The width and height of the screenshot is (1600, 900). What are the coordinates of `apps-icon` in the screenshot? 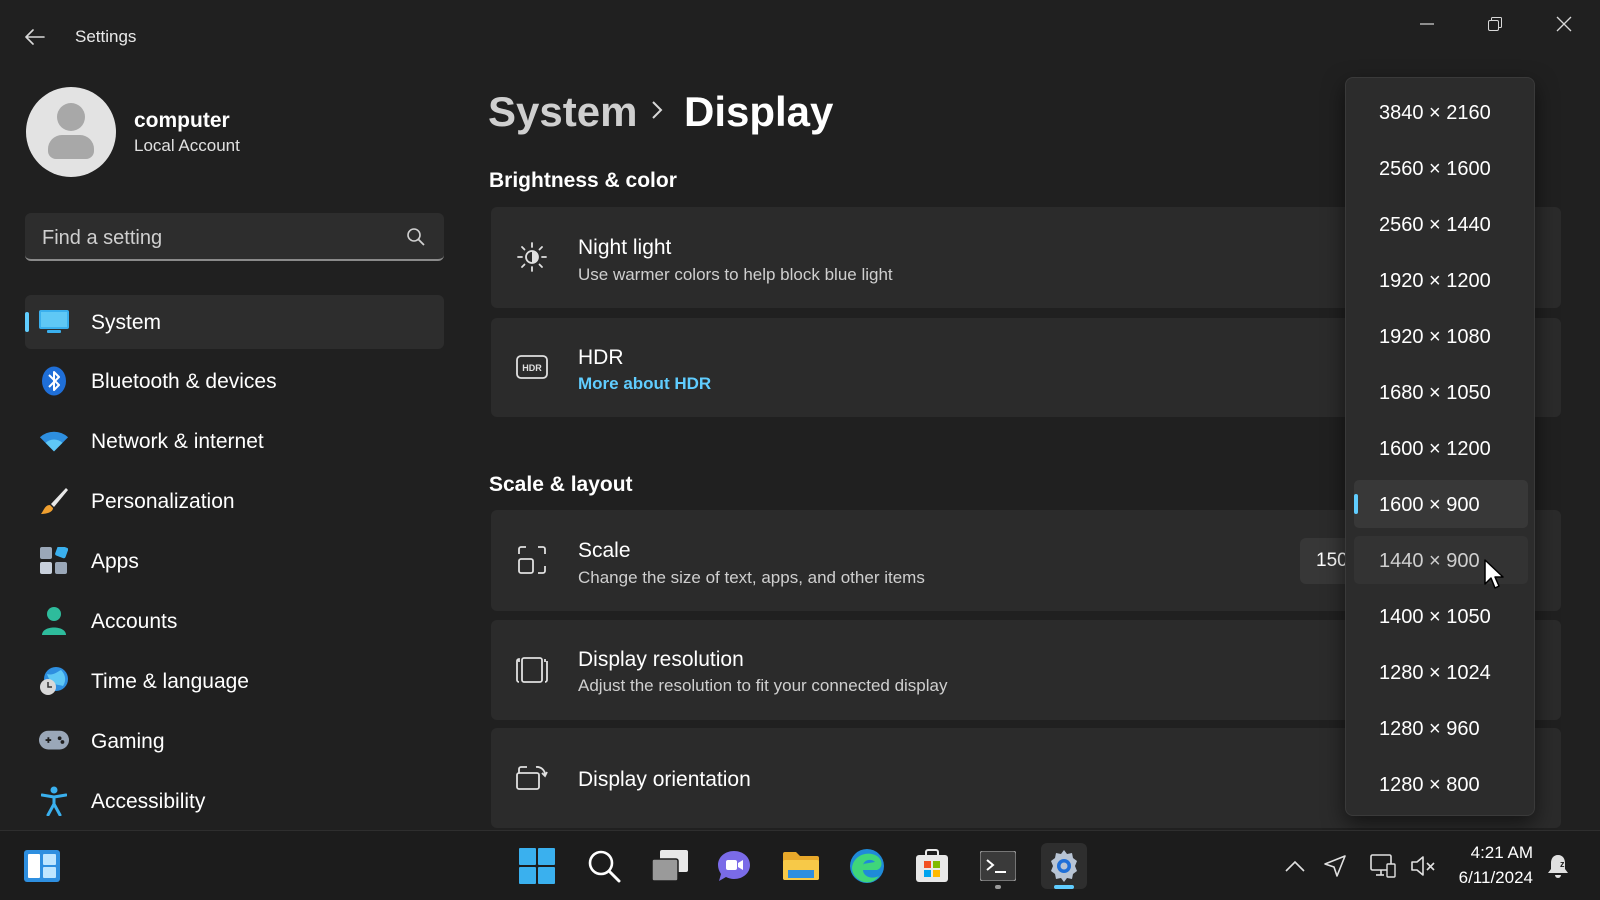 It's located at (54, 561).